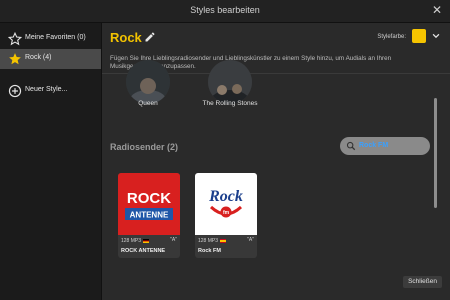  Describe the element at coordinates (15, 91) in the screenshot. I see `plus-circle-icon` at that location.